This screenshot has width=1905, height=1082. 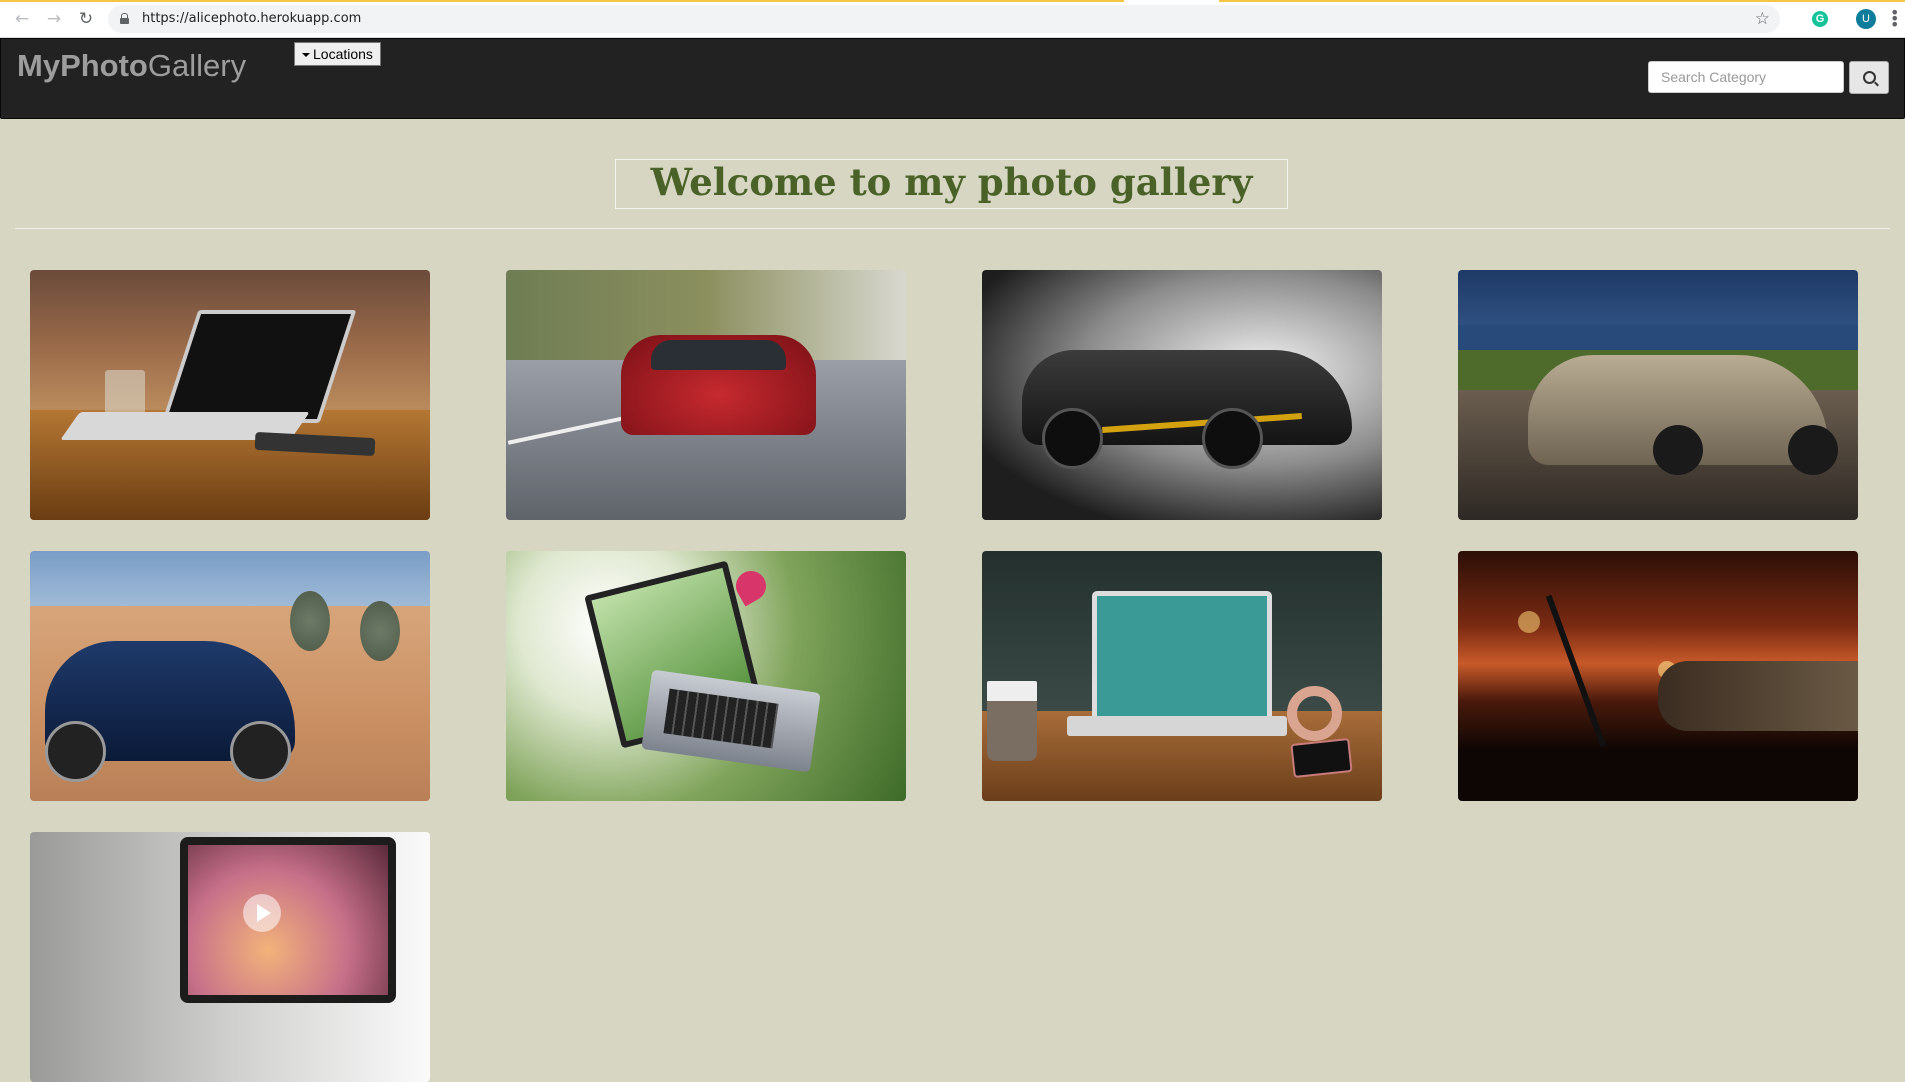 I want to click on locations-dropdown-button: Locations, so click(x=337, y=54).